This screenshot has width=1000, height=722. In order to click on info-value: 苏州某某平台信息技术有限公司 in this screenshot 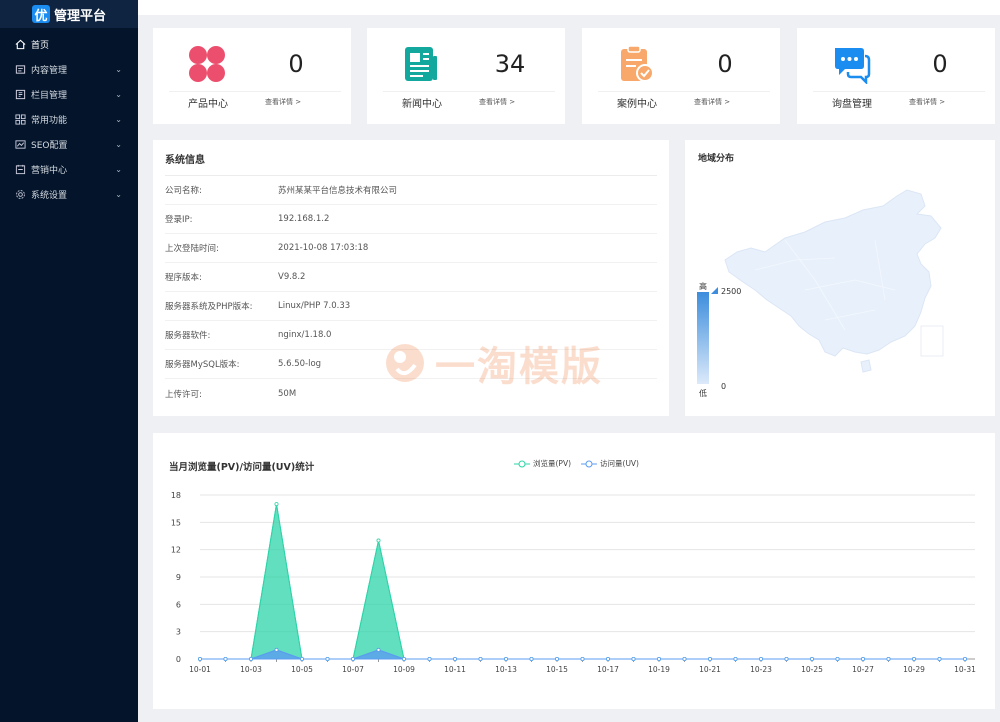, I will do `click(337, 190)`.